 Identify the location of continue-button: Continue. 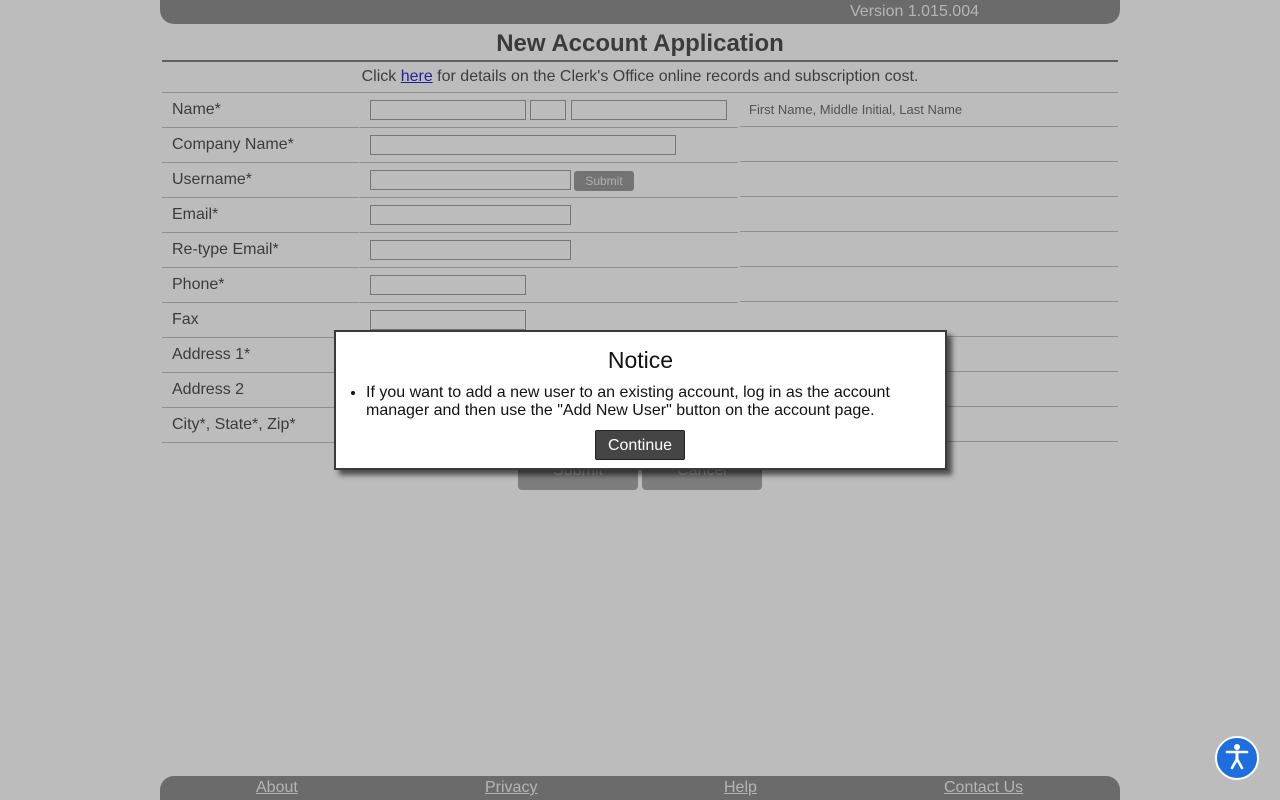
(640, 445).